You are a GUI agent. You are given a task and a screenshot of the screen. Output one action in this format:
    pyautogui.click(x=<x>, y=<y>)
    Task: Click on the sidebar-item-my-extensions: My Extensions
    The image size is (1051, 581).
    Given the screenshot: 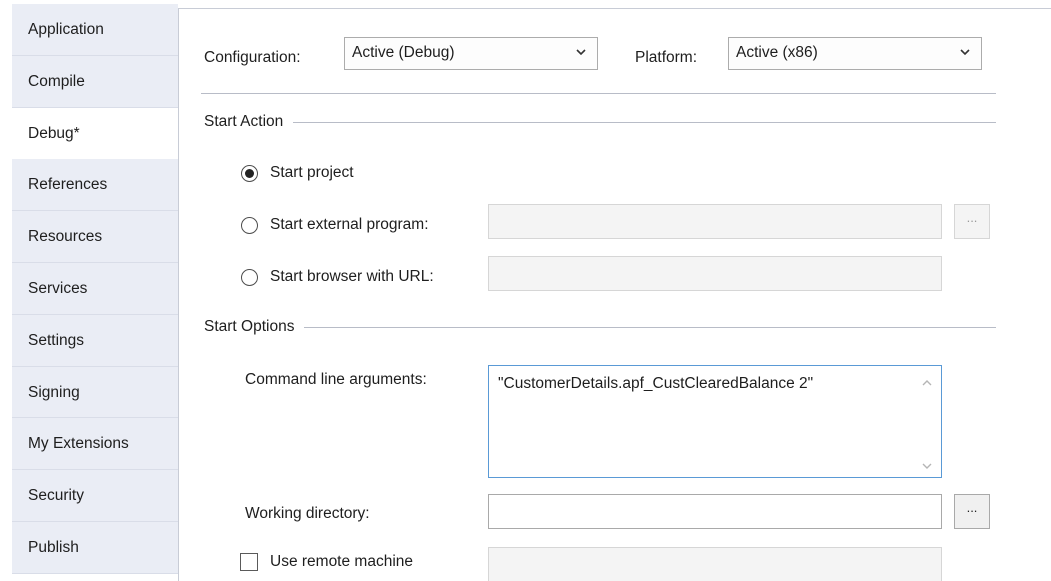 What is the action you would take?
    pyautogui.click(x=95, y=444)
    